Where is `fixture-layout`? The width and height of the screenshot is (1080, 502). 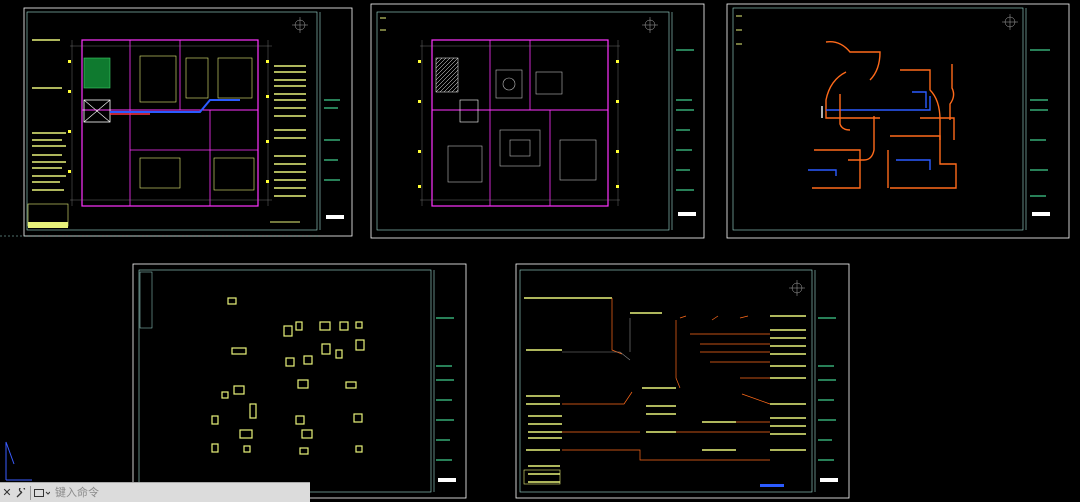
fixture-layout is located at coordinates (288, 376).